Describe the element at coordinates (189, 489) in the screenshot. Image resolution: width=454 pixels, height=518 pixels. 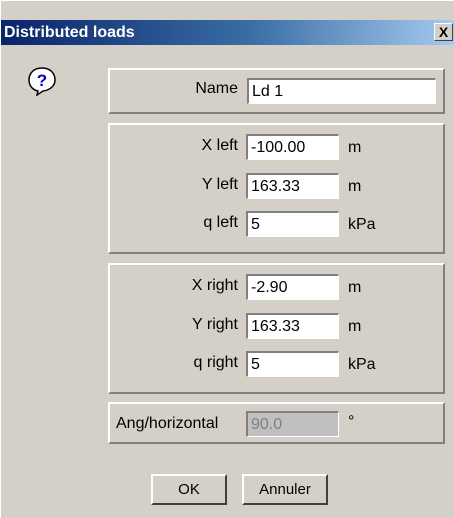
I see `ok-button: OK` at that location.